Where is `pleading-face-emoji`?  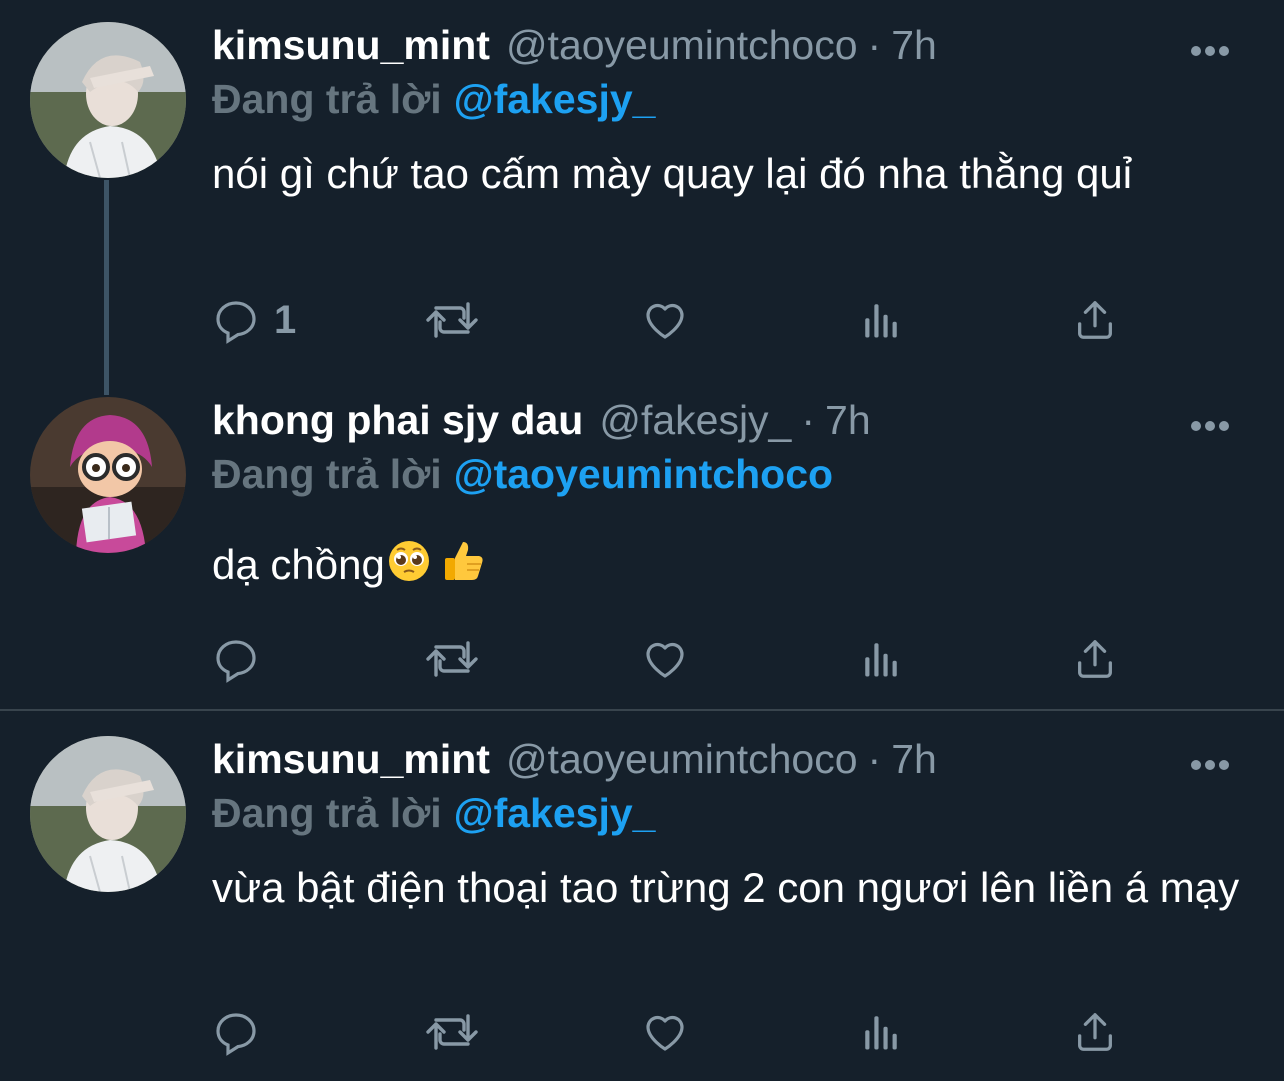 pleading-face-emoji is located at coordinates (409, 568).